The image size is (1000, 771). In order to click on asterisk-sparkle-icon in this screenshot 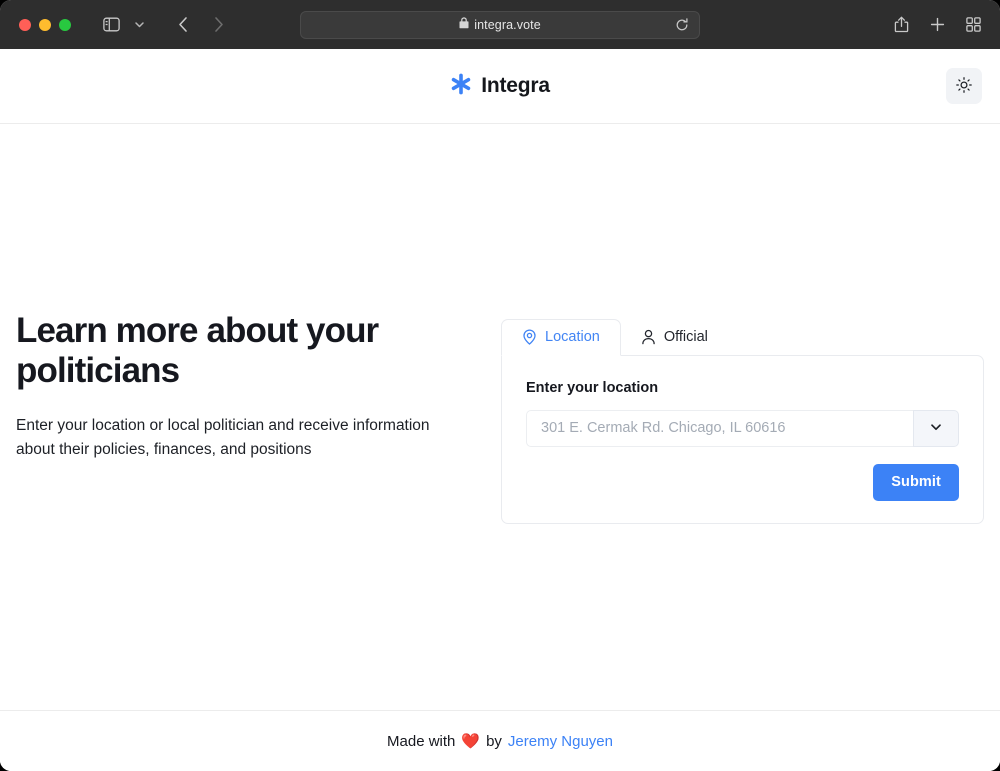, I will do `click(461, 86)`.